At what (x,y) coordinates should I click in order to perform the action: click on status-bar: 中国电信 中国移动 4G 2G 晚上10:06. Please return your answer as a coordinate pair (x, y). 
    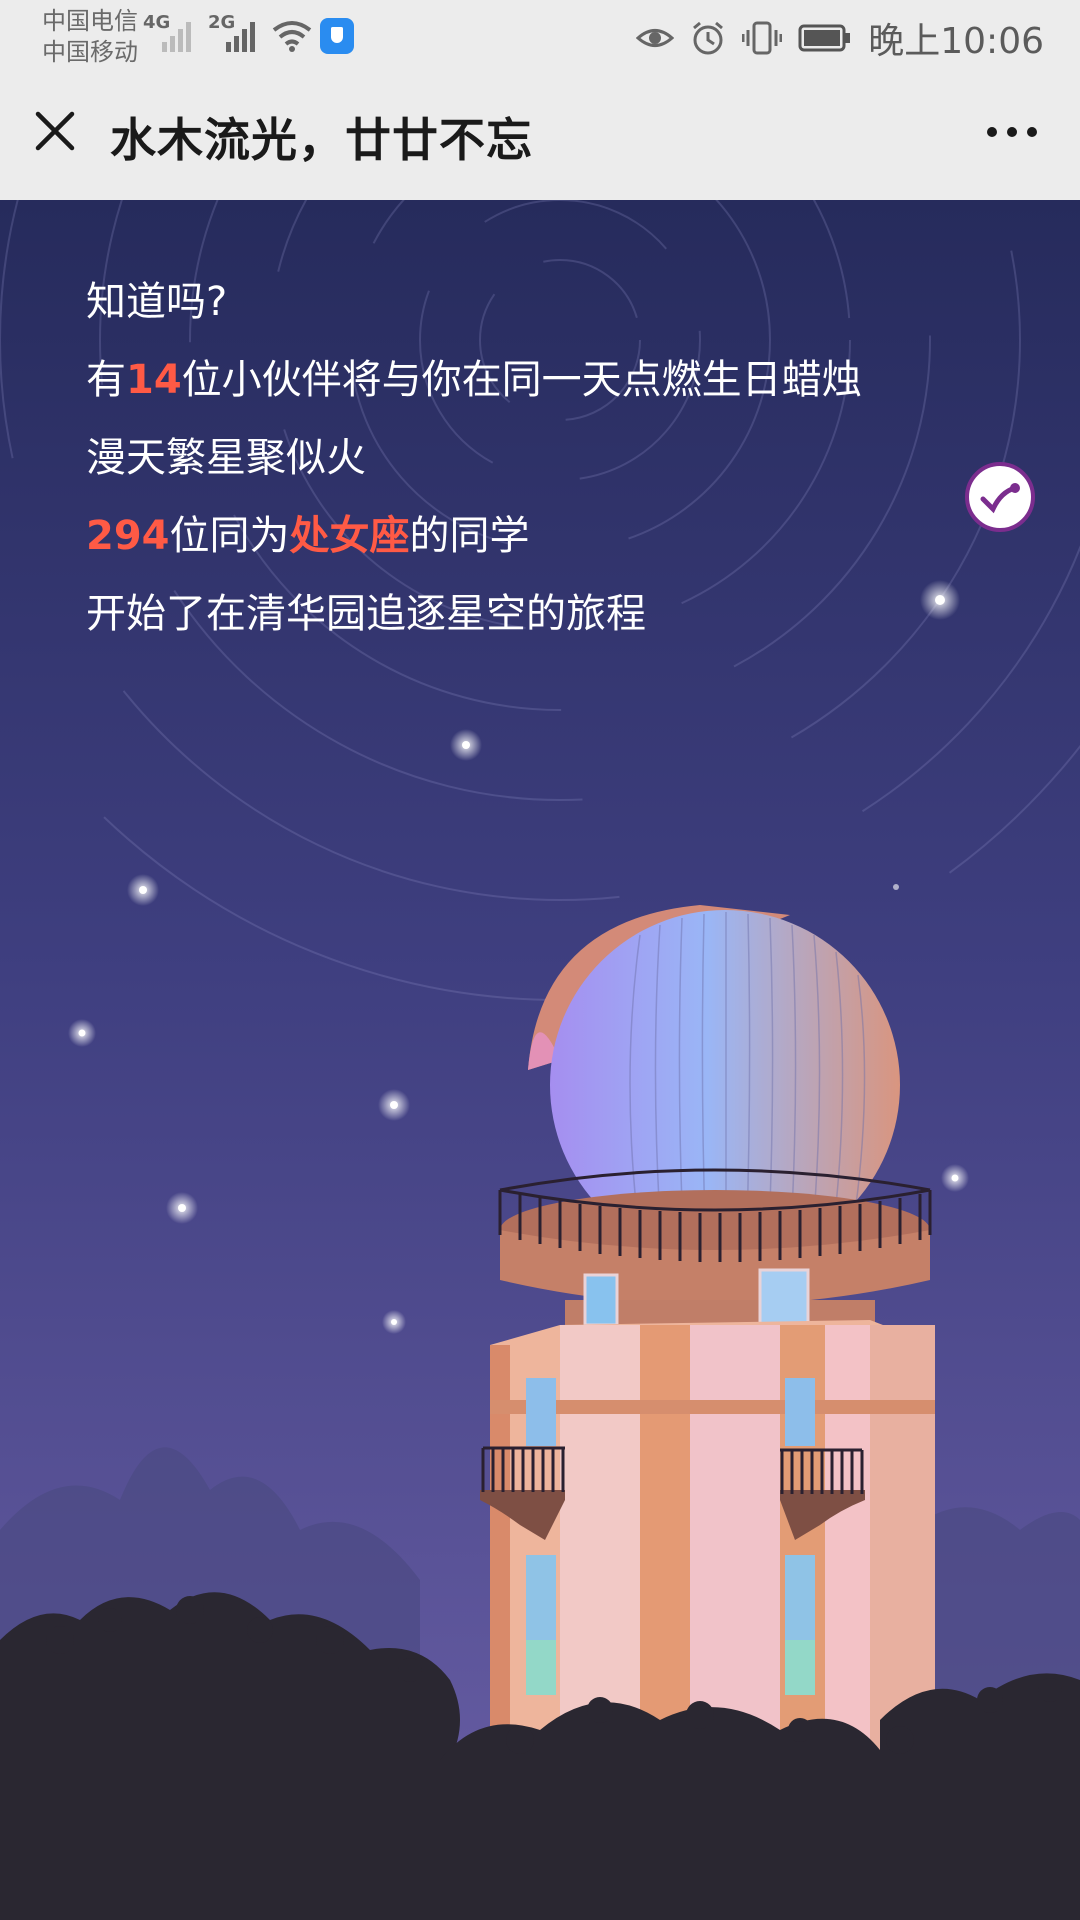
    Looking at the image, I should click on (540, 37).